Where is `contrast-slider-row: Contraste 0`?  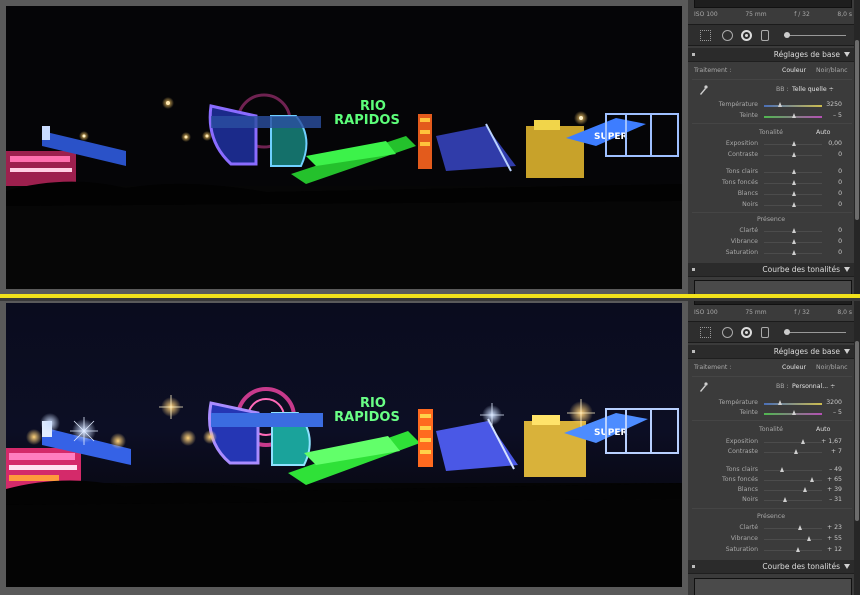
contrast-slider-row: Contraste 0 is located at coordinates (771, 155).